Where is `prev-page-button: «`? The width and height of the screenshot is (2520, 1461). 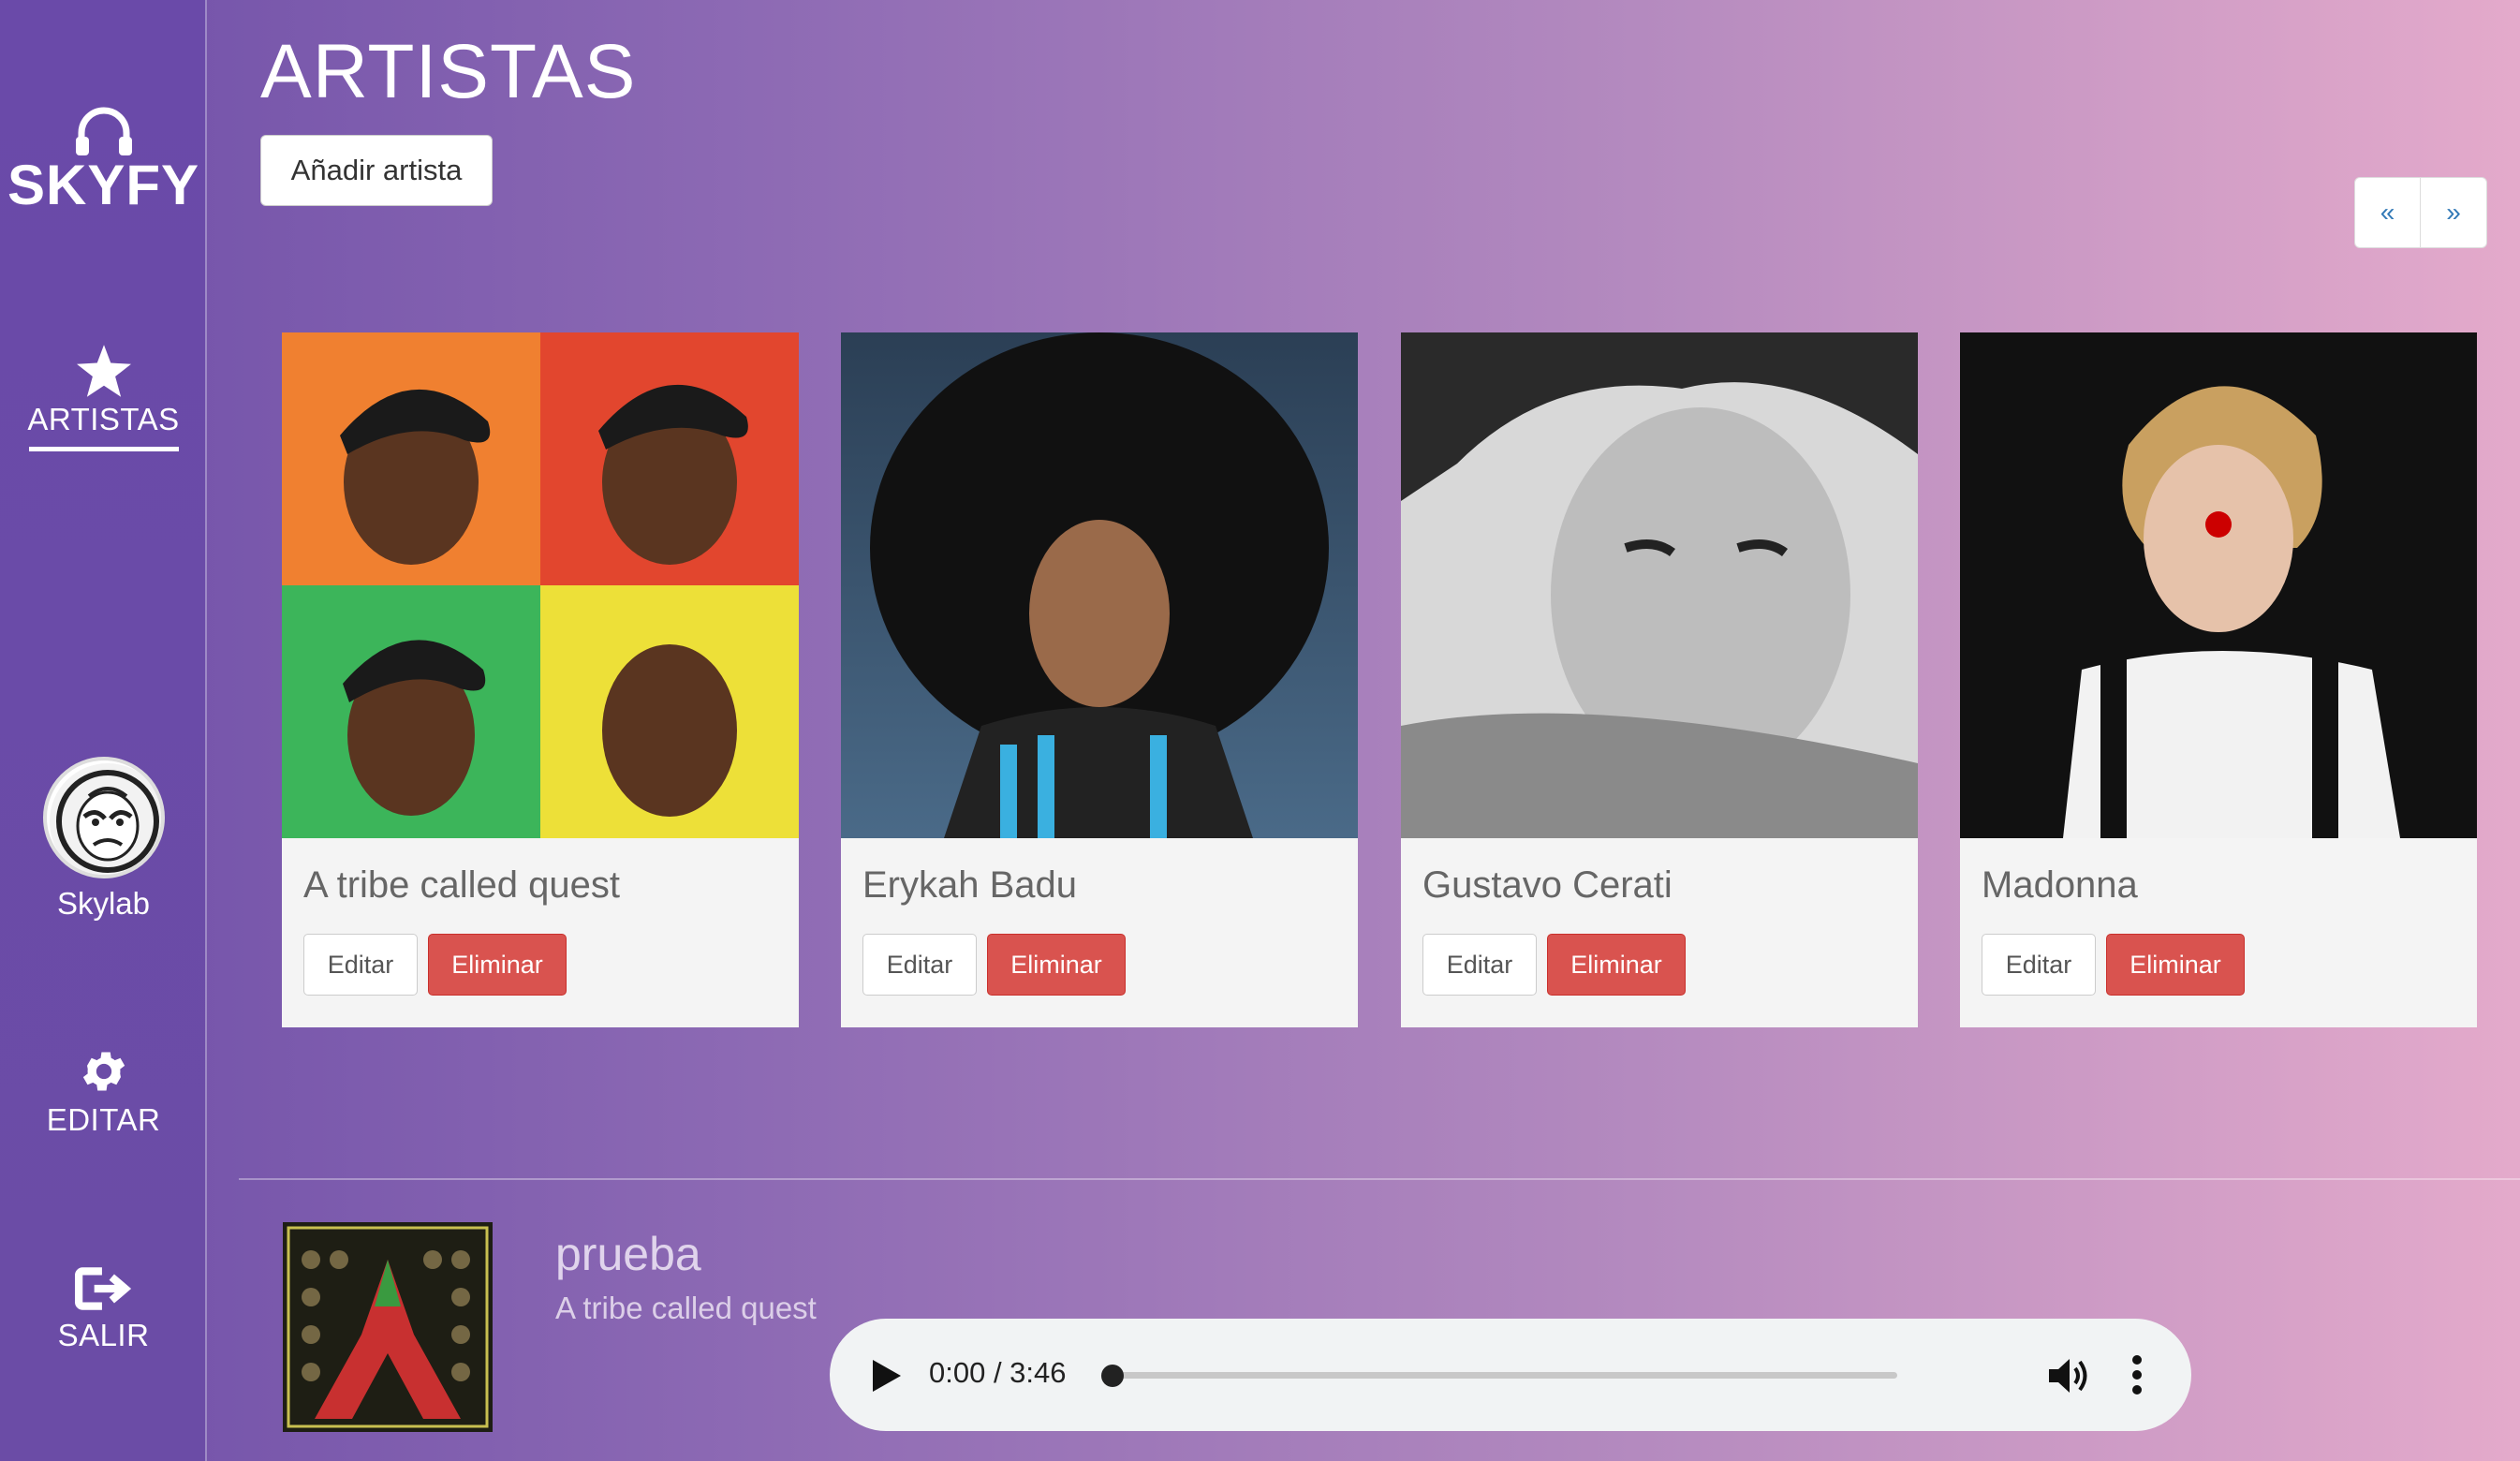
prev-page-button: « is located at coordinates (2387, 212).